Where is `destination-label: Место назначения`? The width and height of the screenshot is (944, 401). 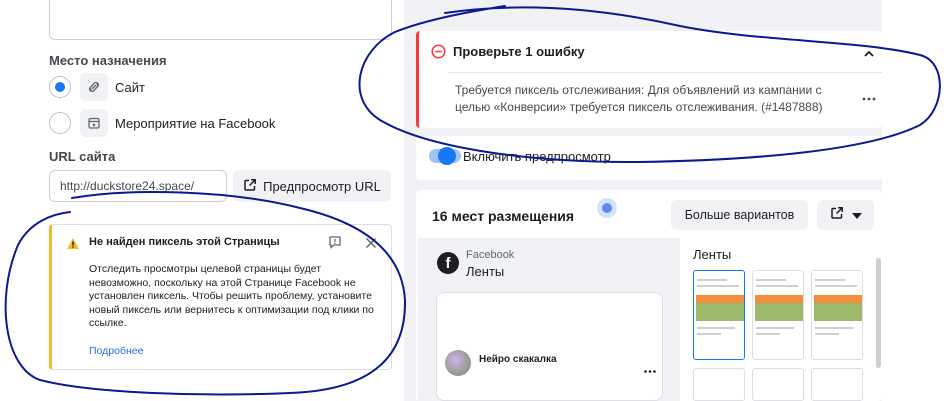 destination-label: Место назначения is located at coordinates (108, 60).